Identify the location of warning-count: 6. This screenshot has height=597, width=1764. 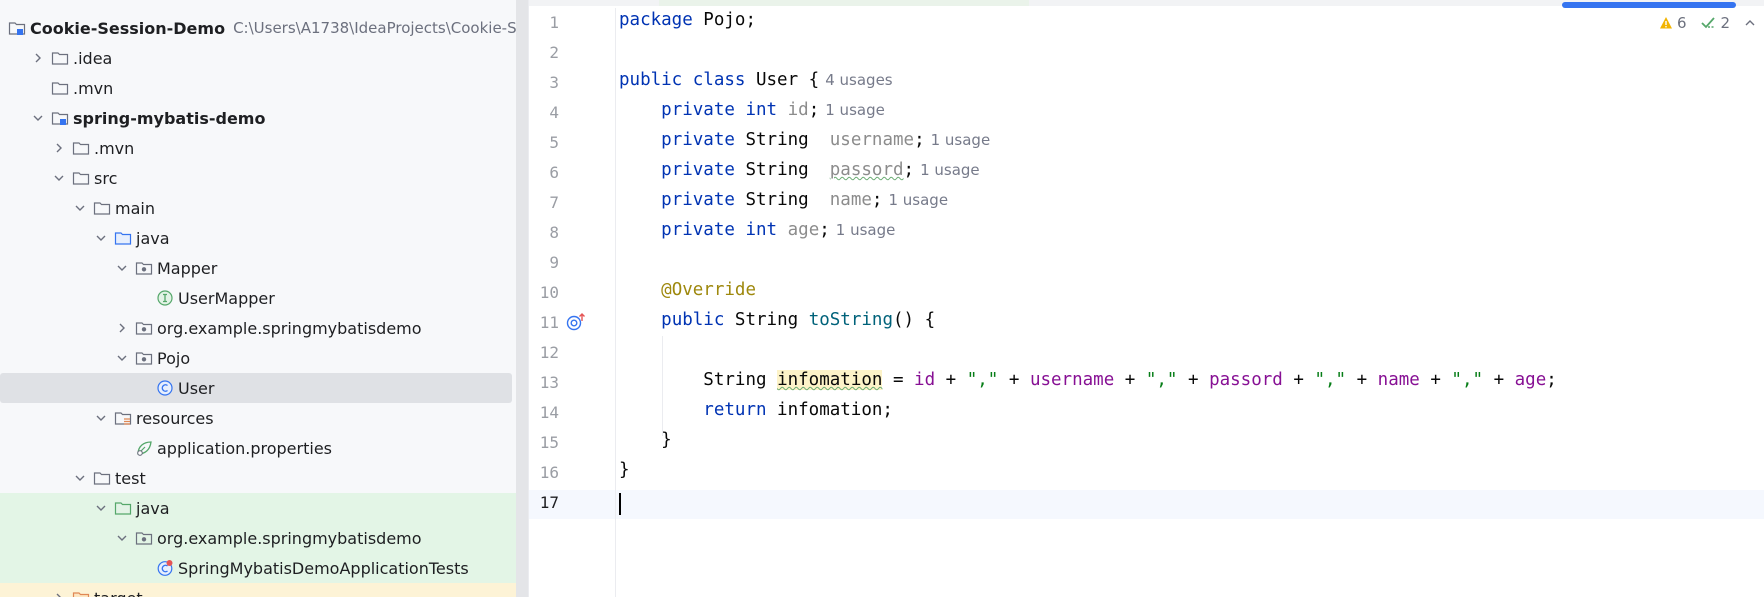
(1682, 23).